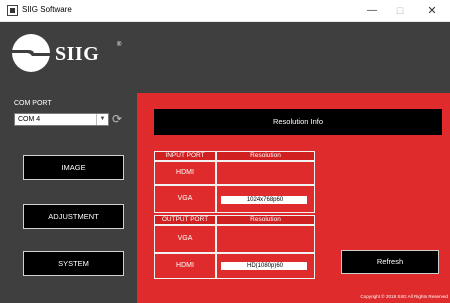 The height and width of the screenshot is (303, 450). I want to click on input-port-header: INPUT PORT, so click(185, 156).